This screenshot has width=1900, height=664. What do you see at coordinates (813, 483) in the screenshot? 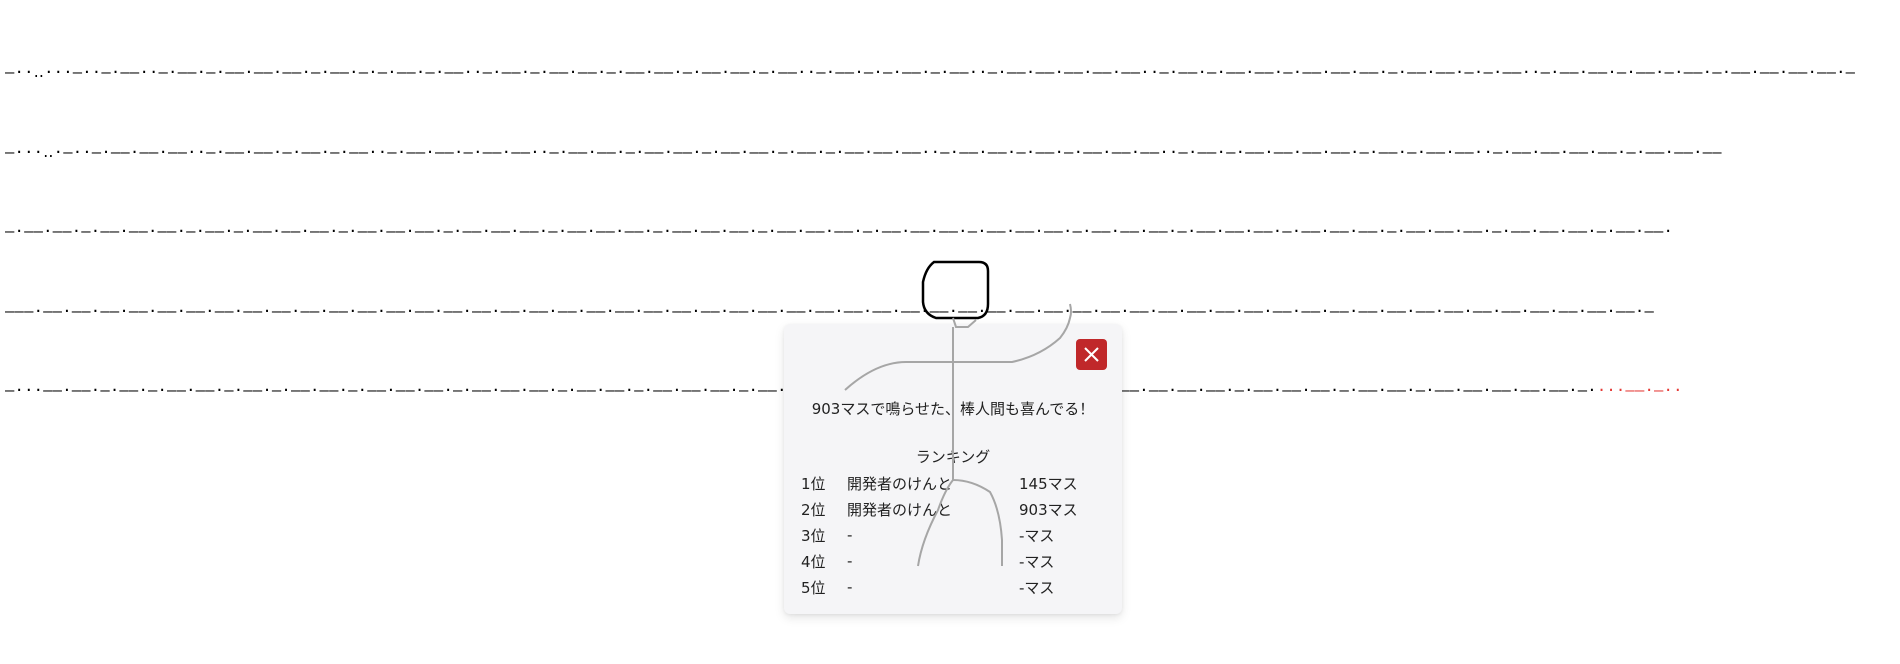
I see `rank-position: 1位` at bounding box center [813, 483].